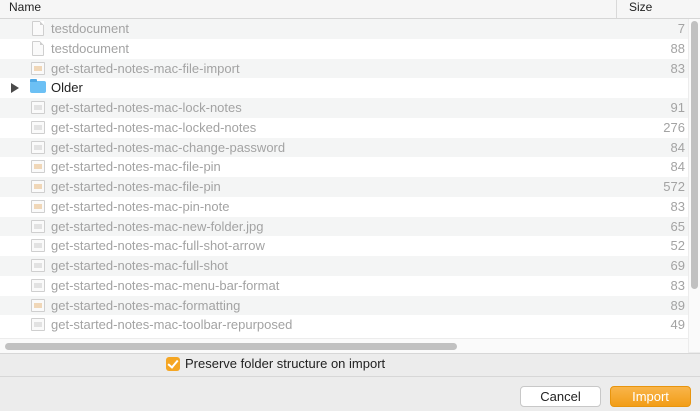 Image resolution: width=700 pixels, height=411 pixels. Describe the element at coordinates (140, 206) in the screenshot. I see `file-name: get-started-notes-mac-pin-note` at that location.